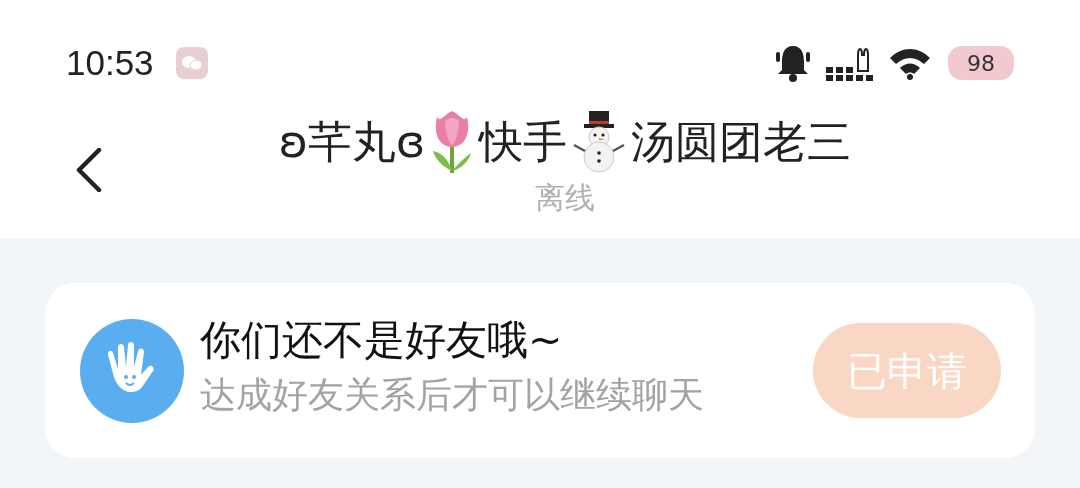 This screenshot has width=1080, height=488. What do you see at coordinates (523, 142) in the screenshot?
I see `title-text: 快手` at bounding box center [523, 142].